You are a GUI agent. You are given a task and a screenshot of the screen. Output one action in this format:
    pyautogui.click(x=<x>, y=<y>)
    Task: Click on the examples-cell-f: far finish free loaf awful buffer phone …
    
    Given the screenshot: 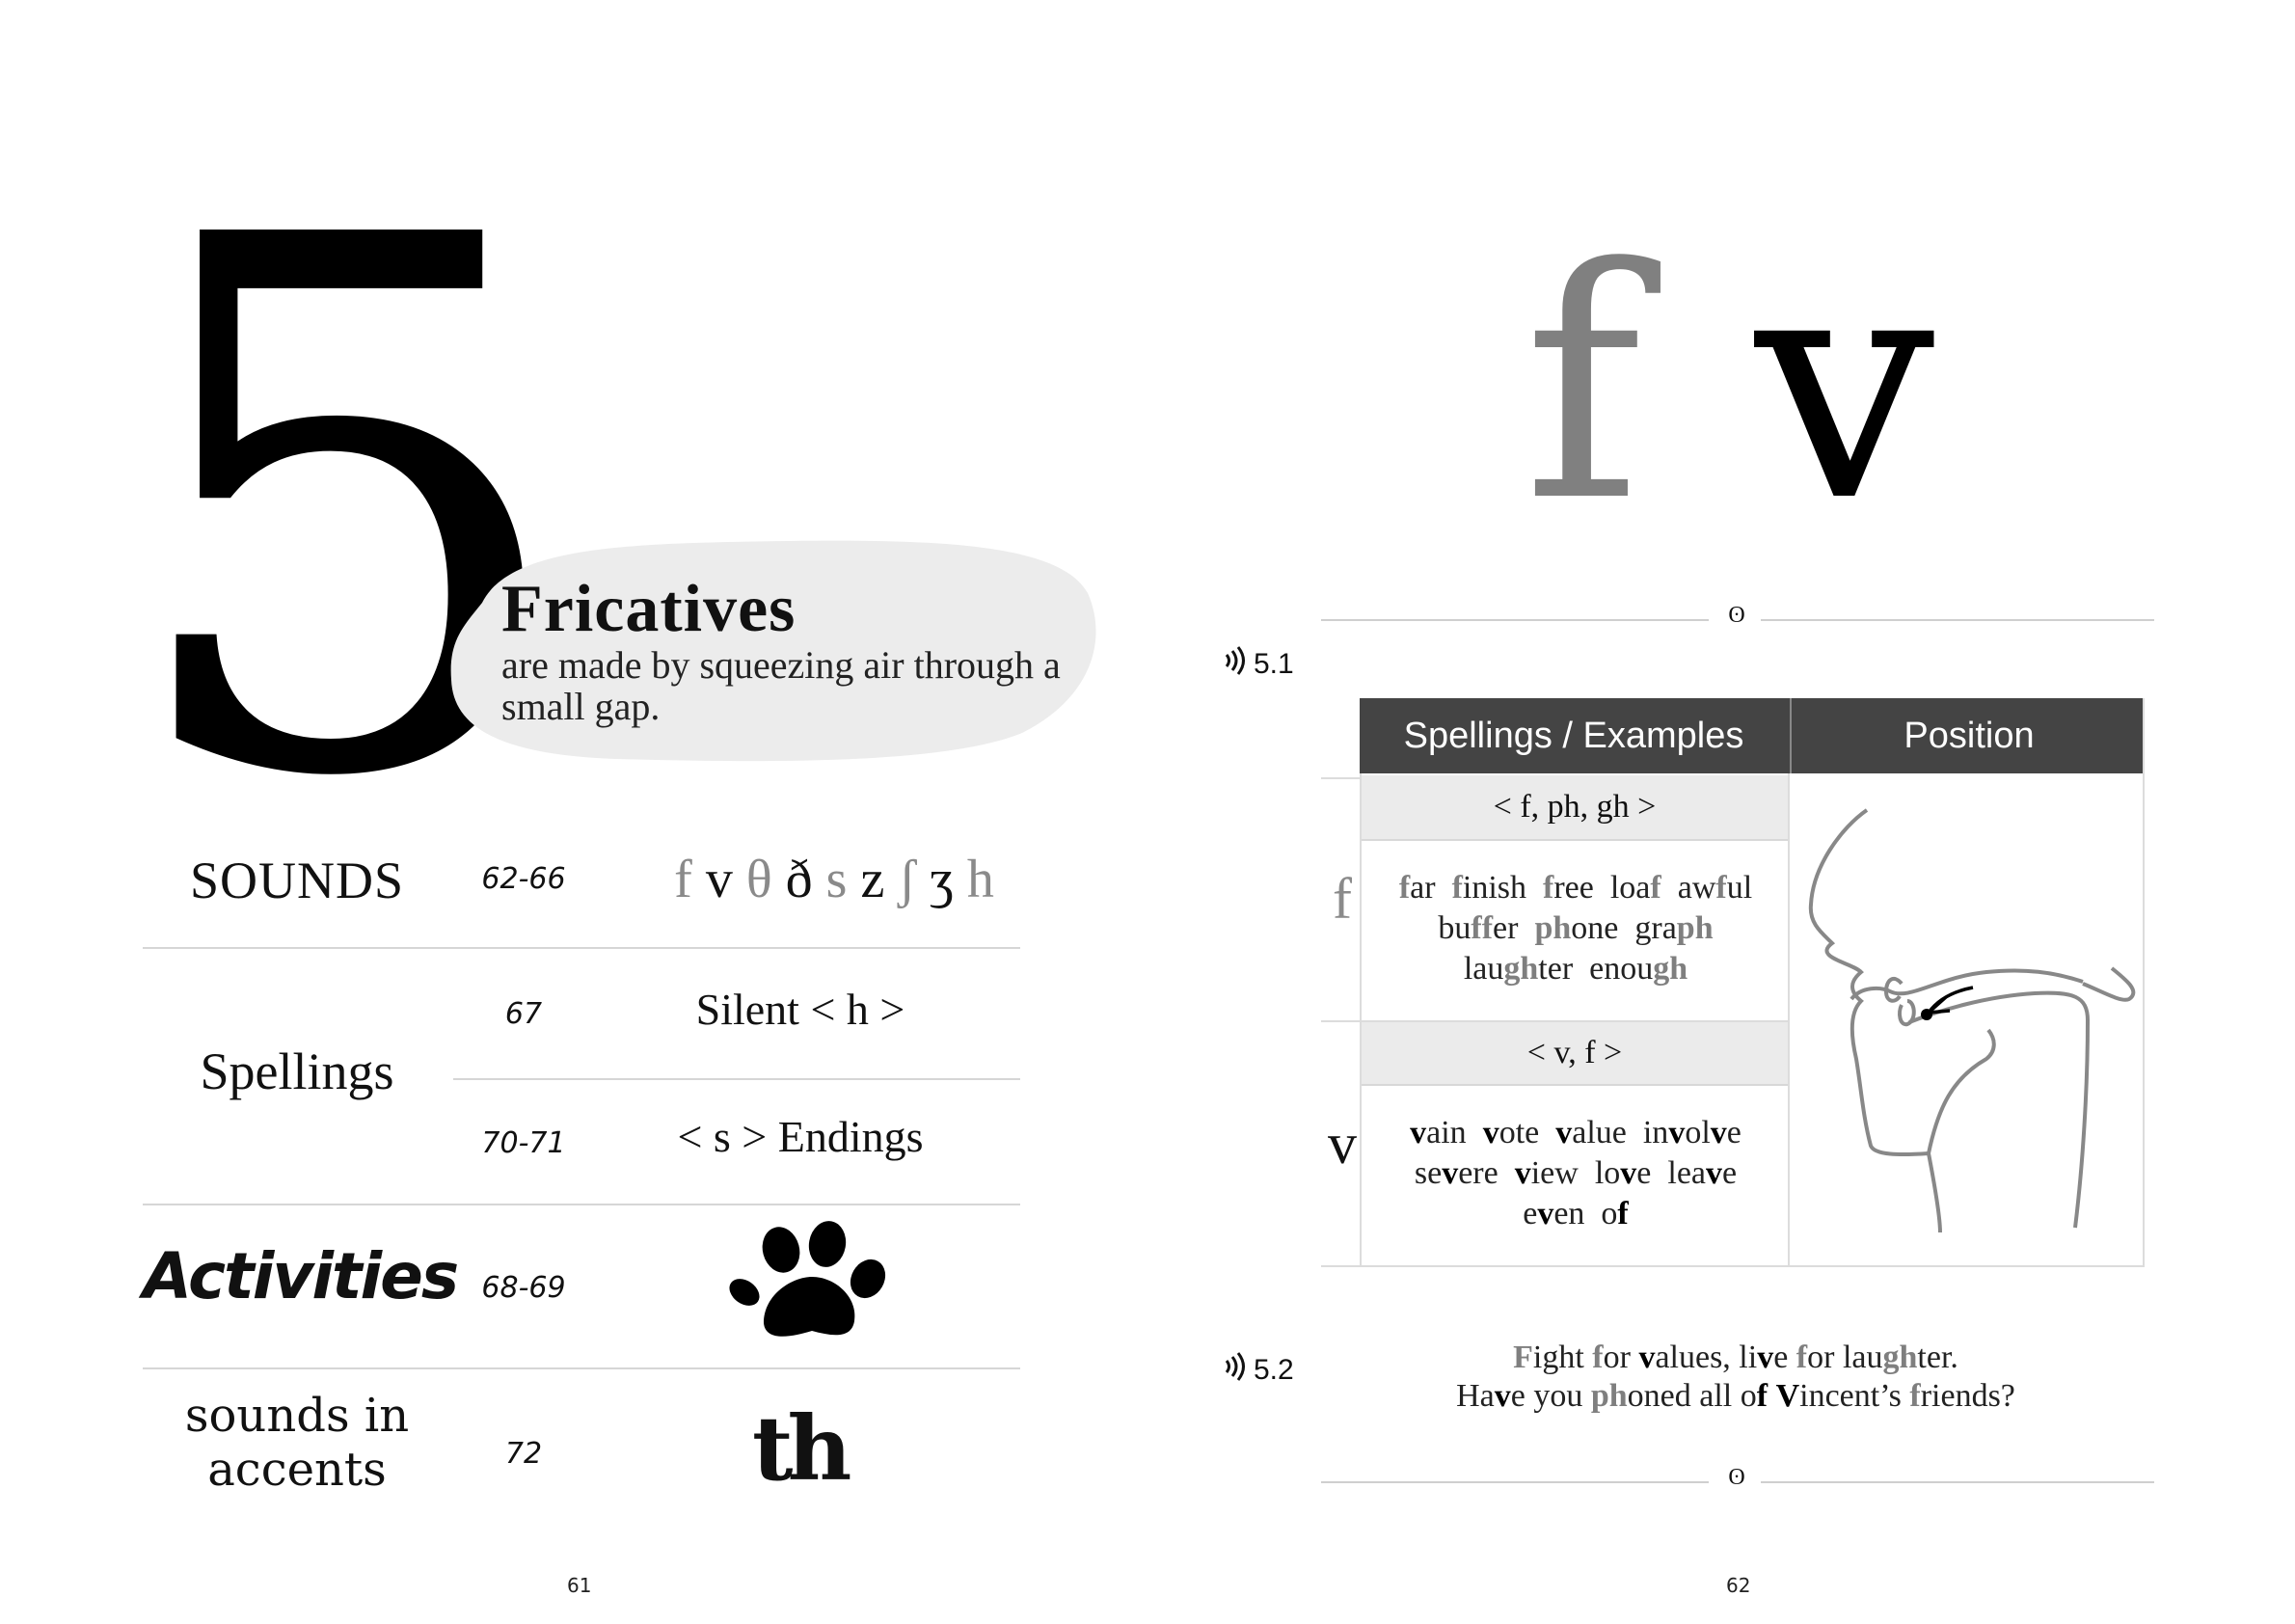 What is the action you would take?
    pyautogui.click(x=1575, y=928)
    